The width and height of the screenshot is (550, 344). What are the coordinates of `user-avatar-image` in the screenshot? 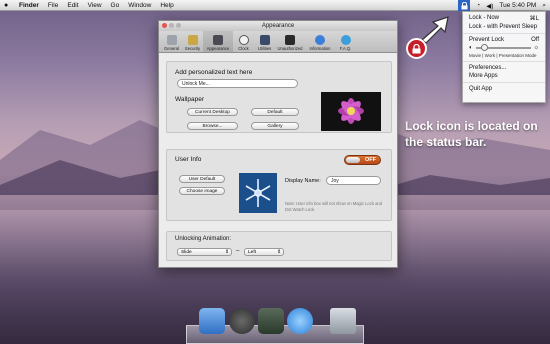 It's located at (258, 193).